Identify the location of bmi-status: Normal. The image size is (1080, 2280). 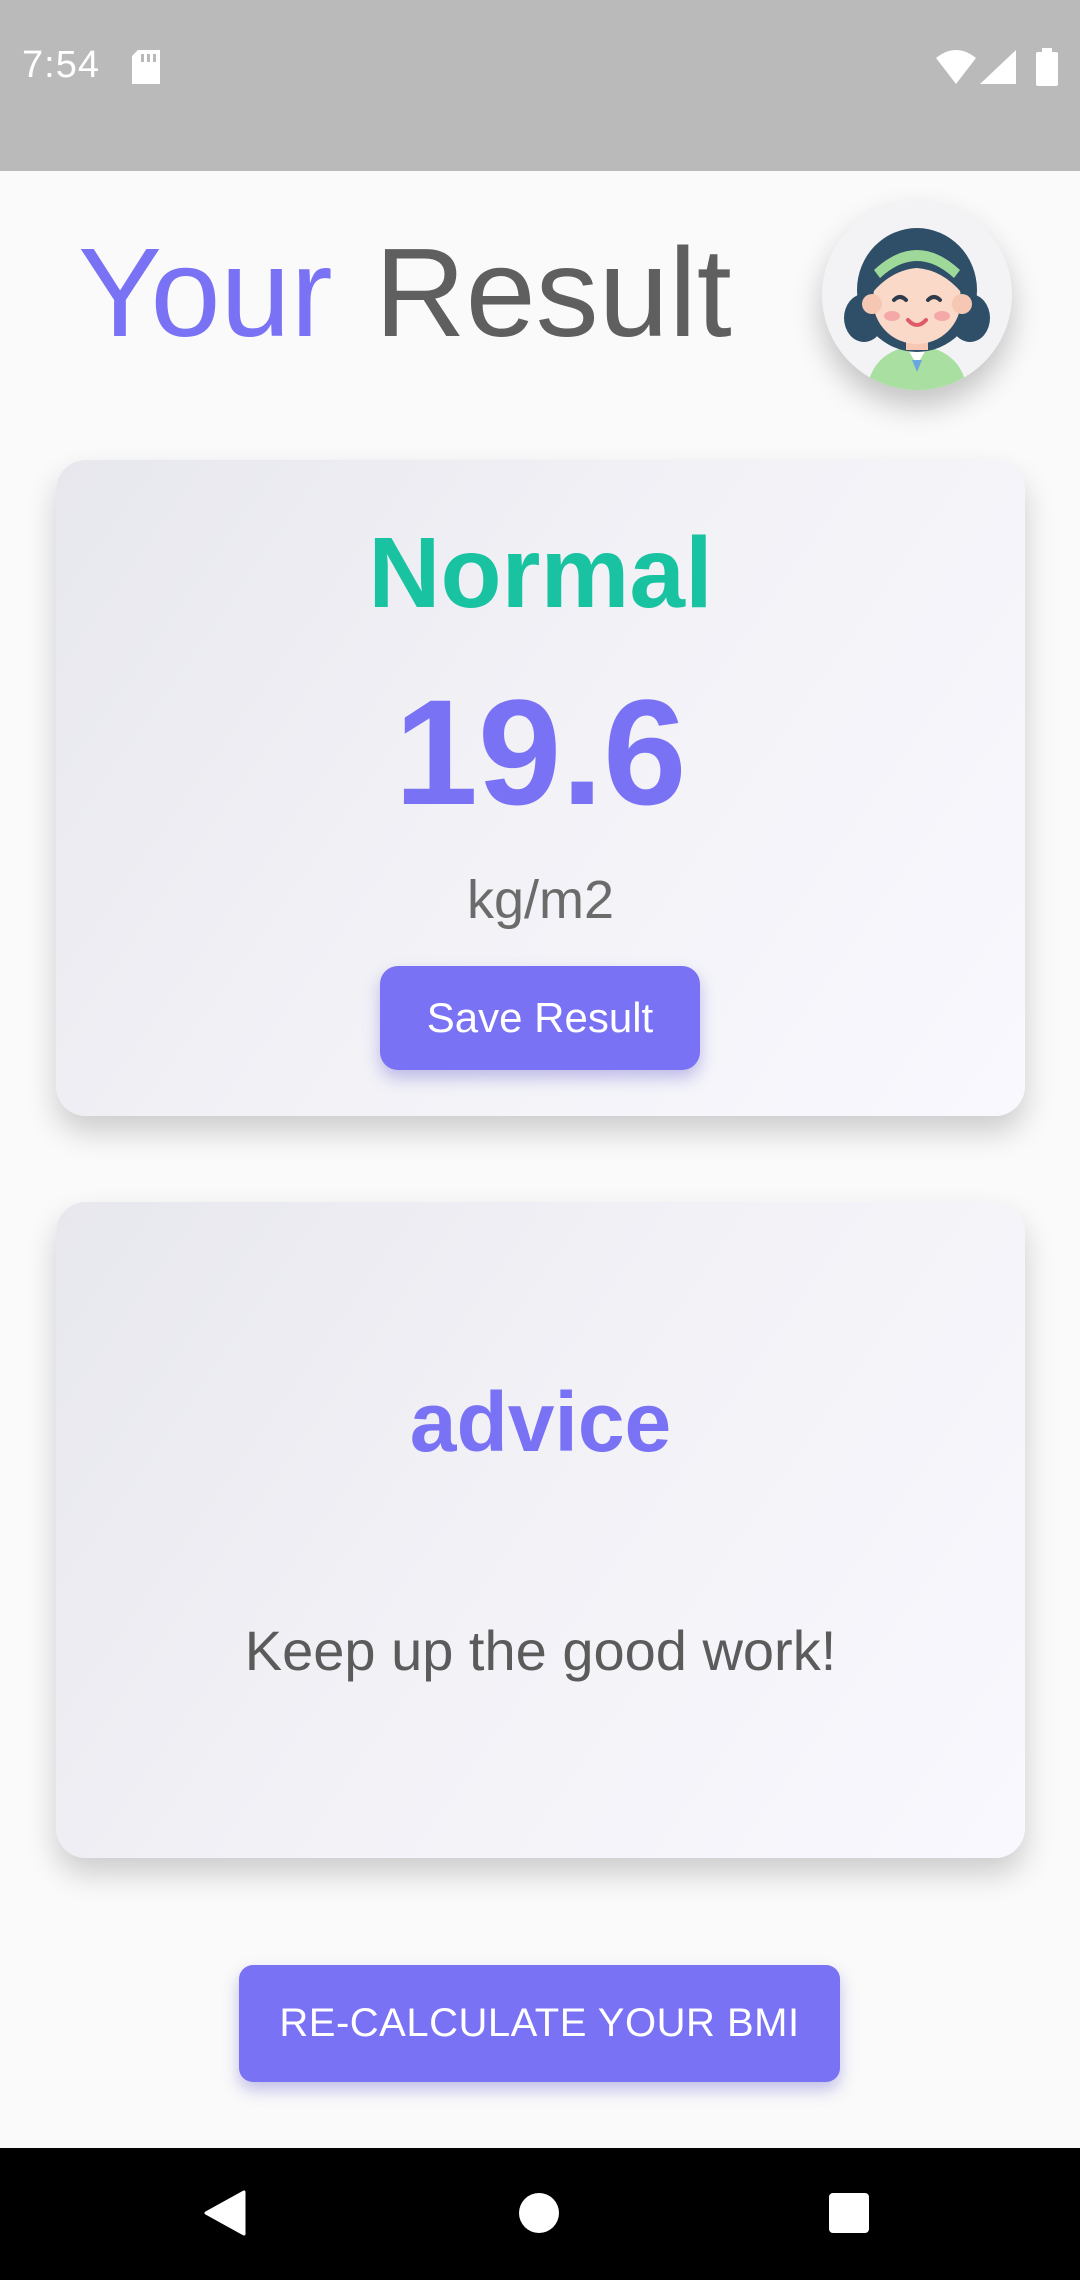
(540, 573).